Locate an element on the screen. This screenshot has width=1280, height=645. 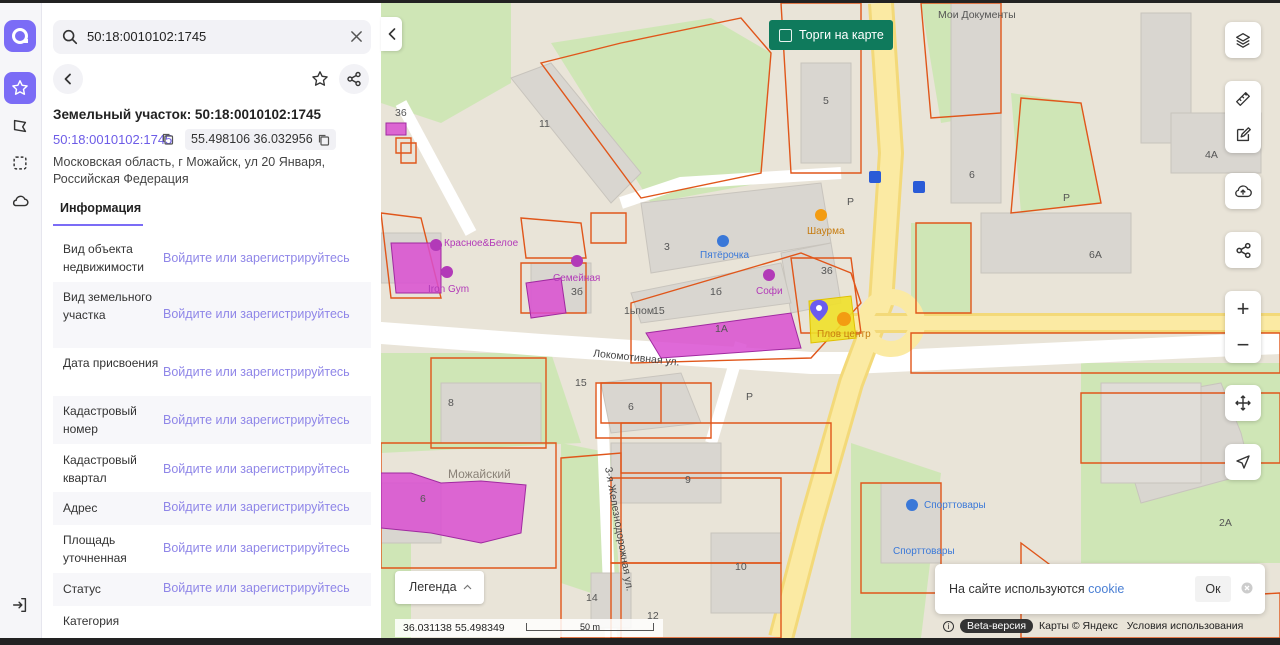
property-label: Вид объекта недвижимости is located at coordinates (103, 258).